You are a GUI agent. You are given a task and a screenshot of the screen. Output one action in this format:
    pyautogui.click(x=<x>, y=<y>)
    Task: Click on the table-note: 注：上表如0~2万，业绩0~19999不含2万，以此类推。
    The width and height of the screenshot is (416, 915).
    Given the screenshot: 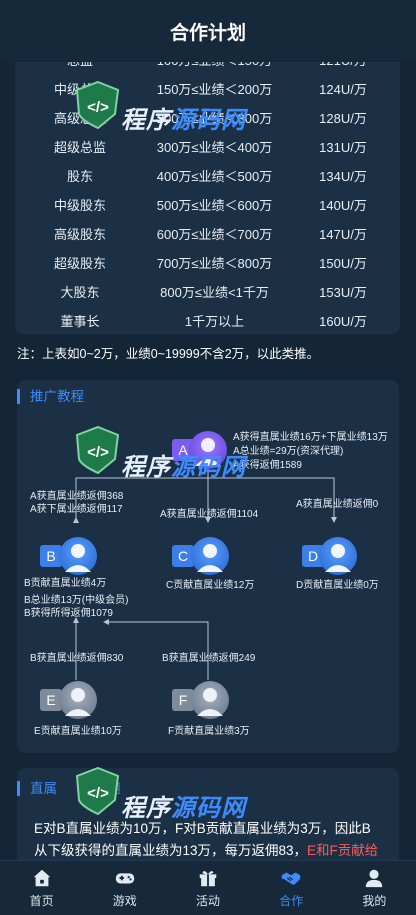 What is the action you would take?
    pyautogui.click(x=168, y=354)
    